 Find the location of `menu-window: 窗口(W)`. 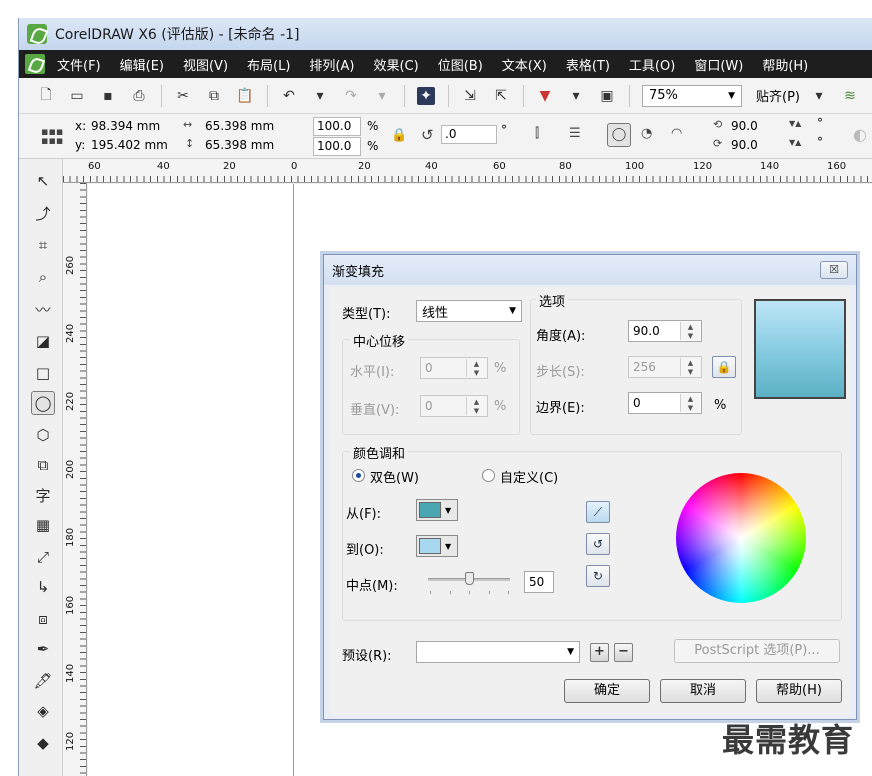

menu-window: 窗口(W) is located at coordinates (718, 64).